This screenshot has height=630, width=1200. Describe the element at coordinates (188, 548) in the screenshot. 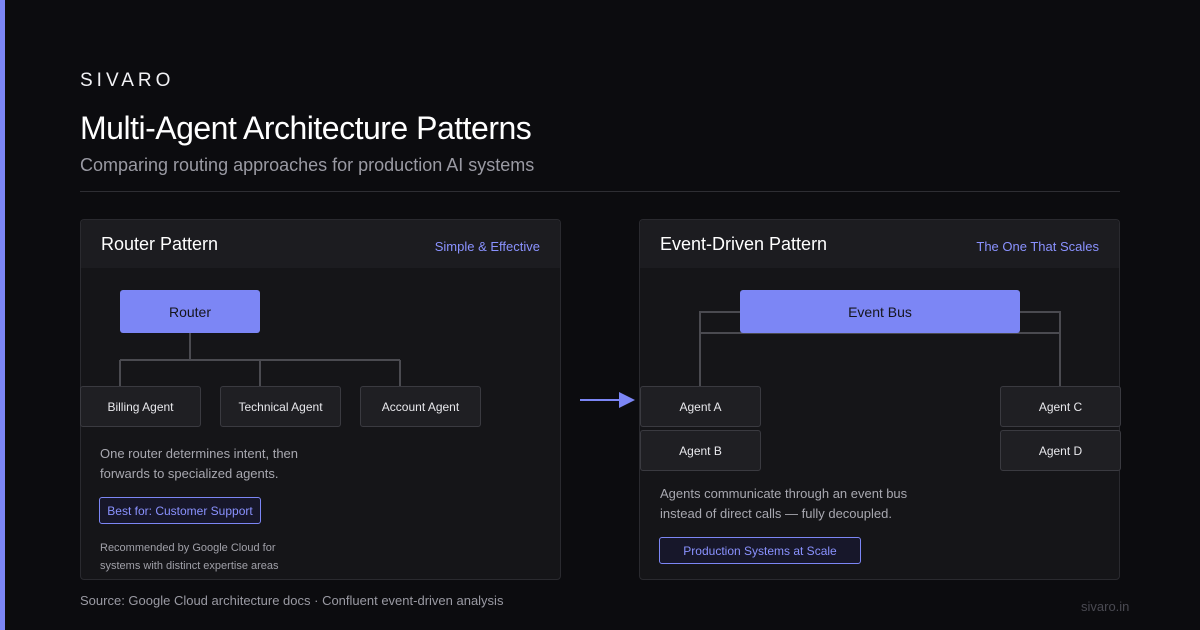

I see `router-note-line-1: Recommended by Google Cloud for` at that location.